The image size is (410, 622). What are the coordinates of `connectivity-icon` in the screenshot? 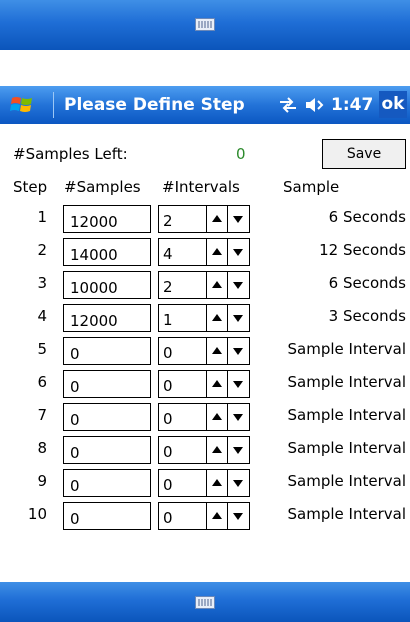 It's located at (288, 105).